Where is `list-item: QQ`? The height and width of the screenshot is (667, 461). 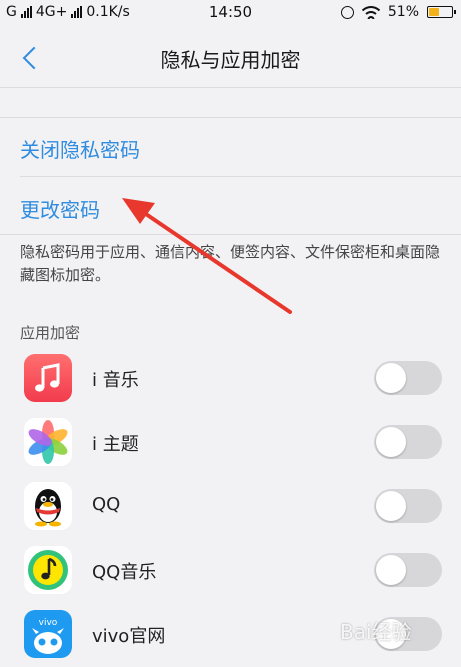 list-item: QQ is located at coordinates (230, 506).